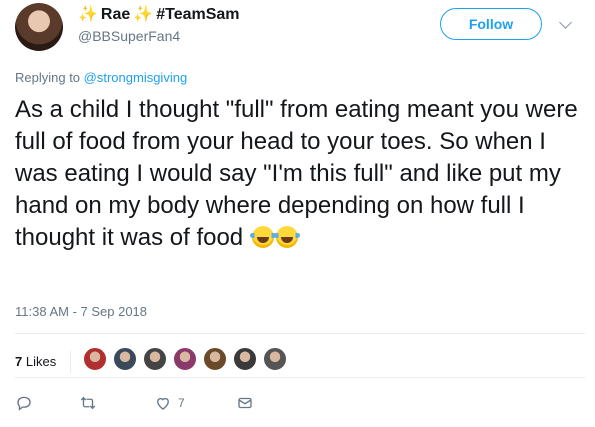 This screenshot has width=595, height=427. Describe the element at coordinates (39, 27) in the screenshot. I see `avatar` at that location.